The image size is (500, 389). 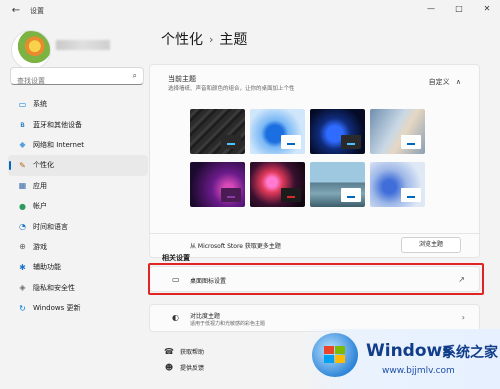 What do you see at coordinates (431, 8) in the screenshot?
I see `minimize-button: —` at bounding box center [431, 8].